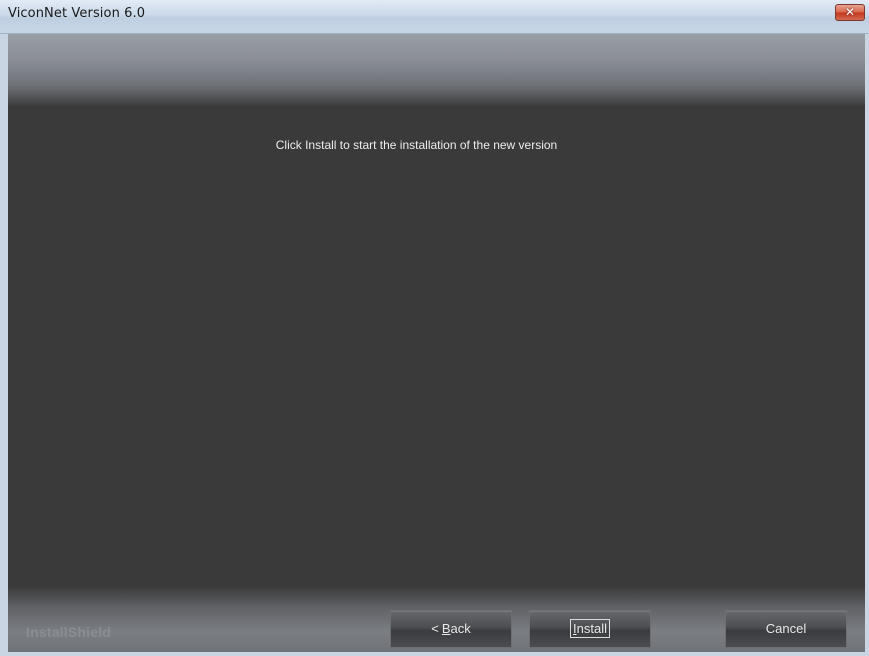 The height and width of the screenshot is (656, 869). I want to click on close-button: ✕, so click(850, 12).